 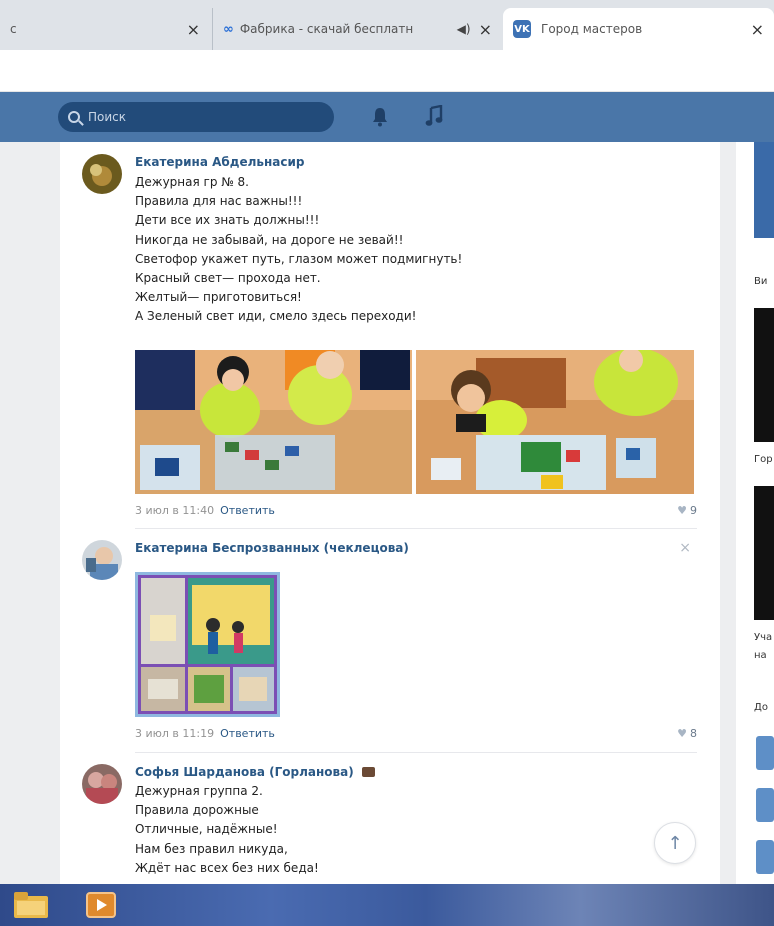 I want to click on site-header, so click(x=387, y=117).